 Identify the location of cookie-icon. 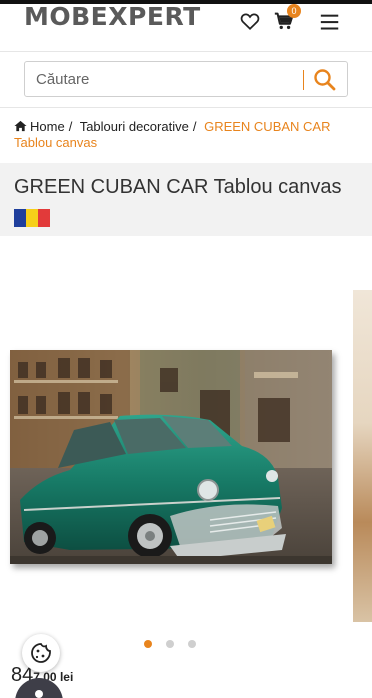
(41, 653).